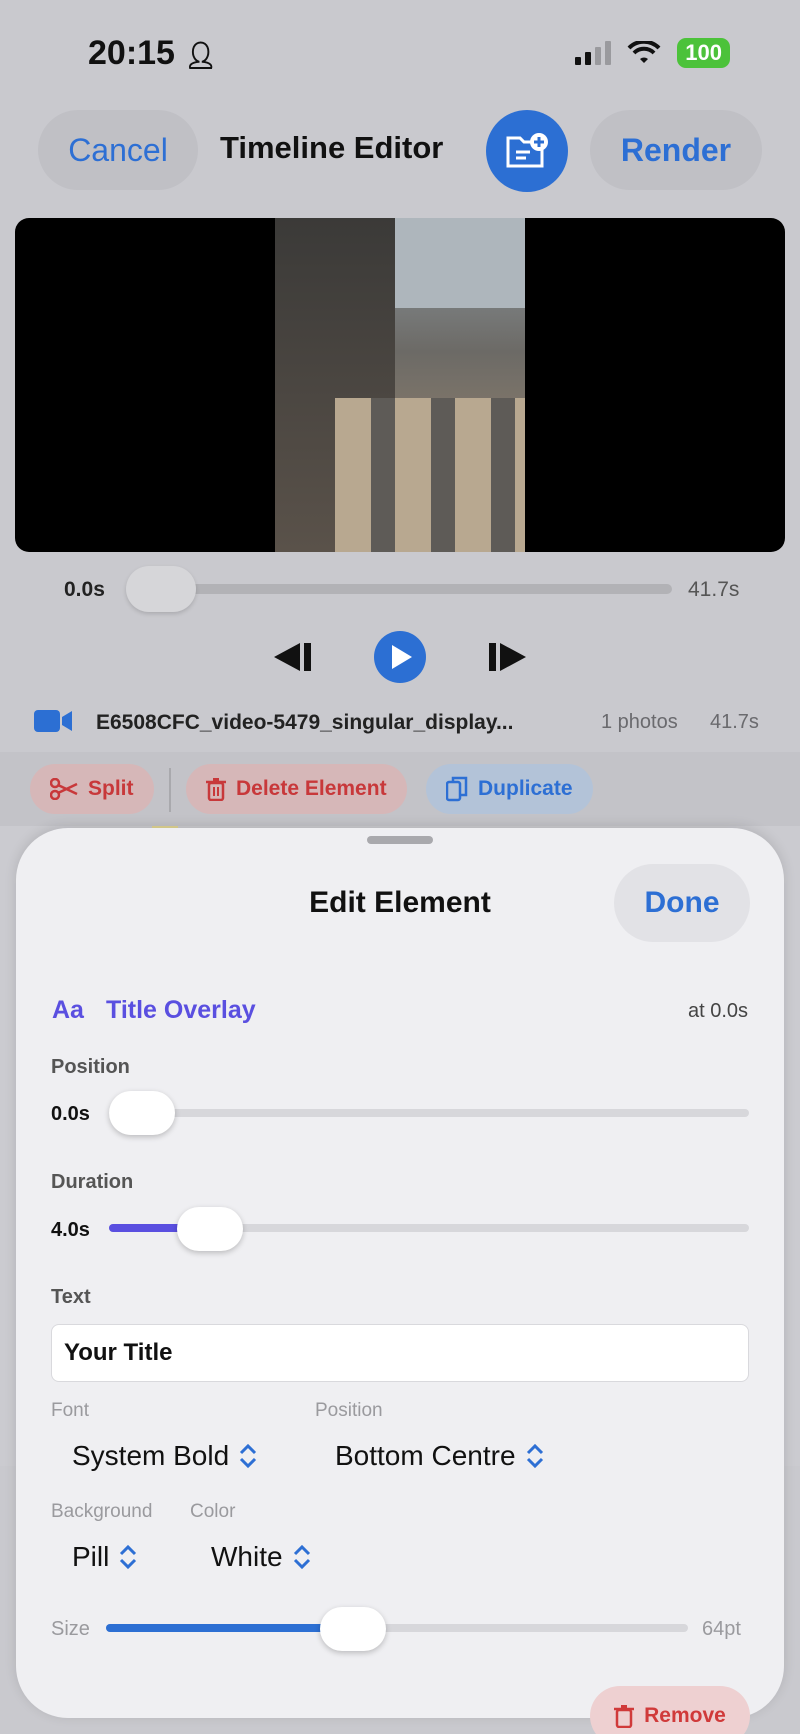 This screenshot has height=1734, width=800. Describe the element at coordinates (68, 1010) in the screenshot. I see `text-type-icon: Aa` at that location.